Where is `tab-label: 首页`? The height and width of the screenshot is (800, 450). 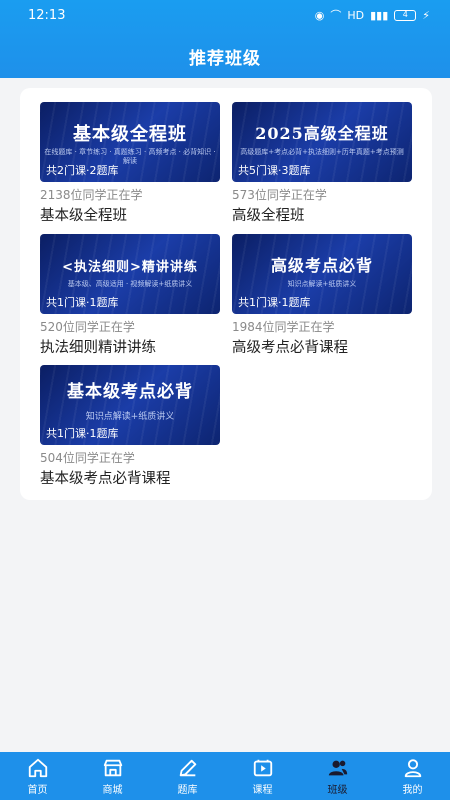
tab-label: 首页 is located at coordinates (37, 790).